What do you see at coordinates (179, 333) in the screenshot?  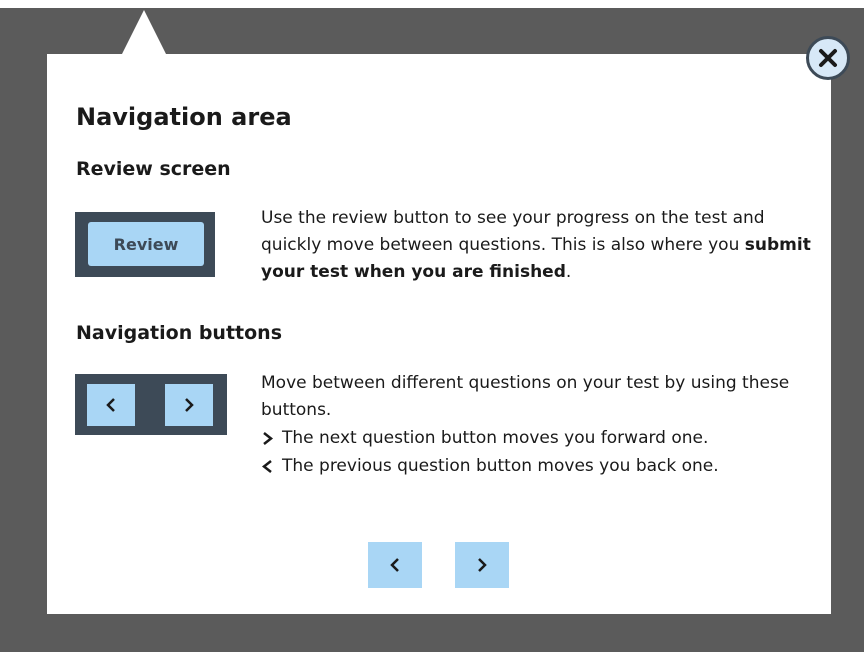 I see `navigation-section-heading: Navigation buttons` at bounding box center [179, 333].